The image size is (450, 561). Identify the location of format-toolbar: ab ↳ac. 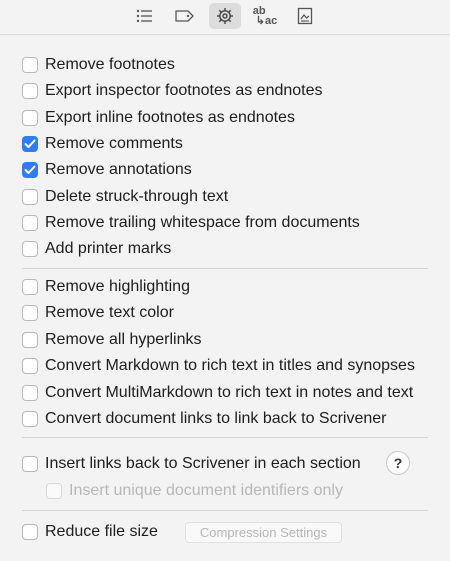
(225, 16).